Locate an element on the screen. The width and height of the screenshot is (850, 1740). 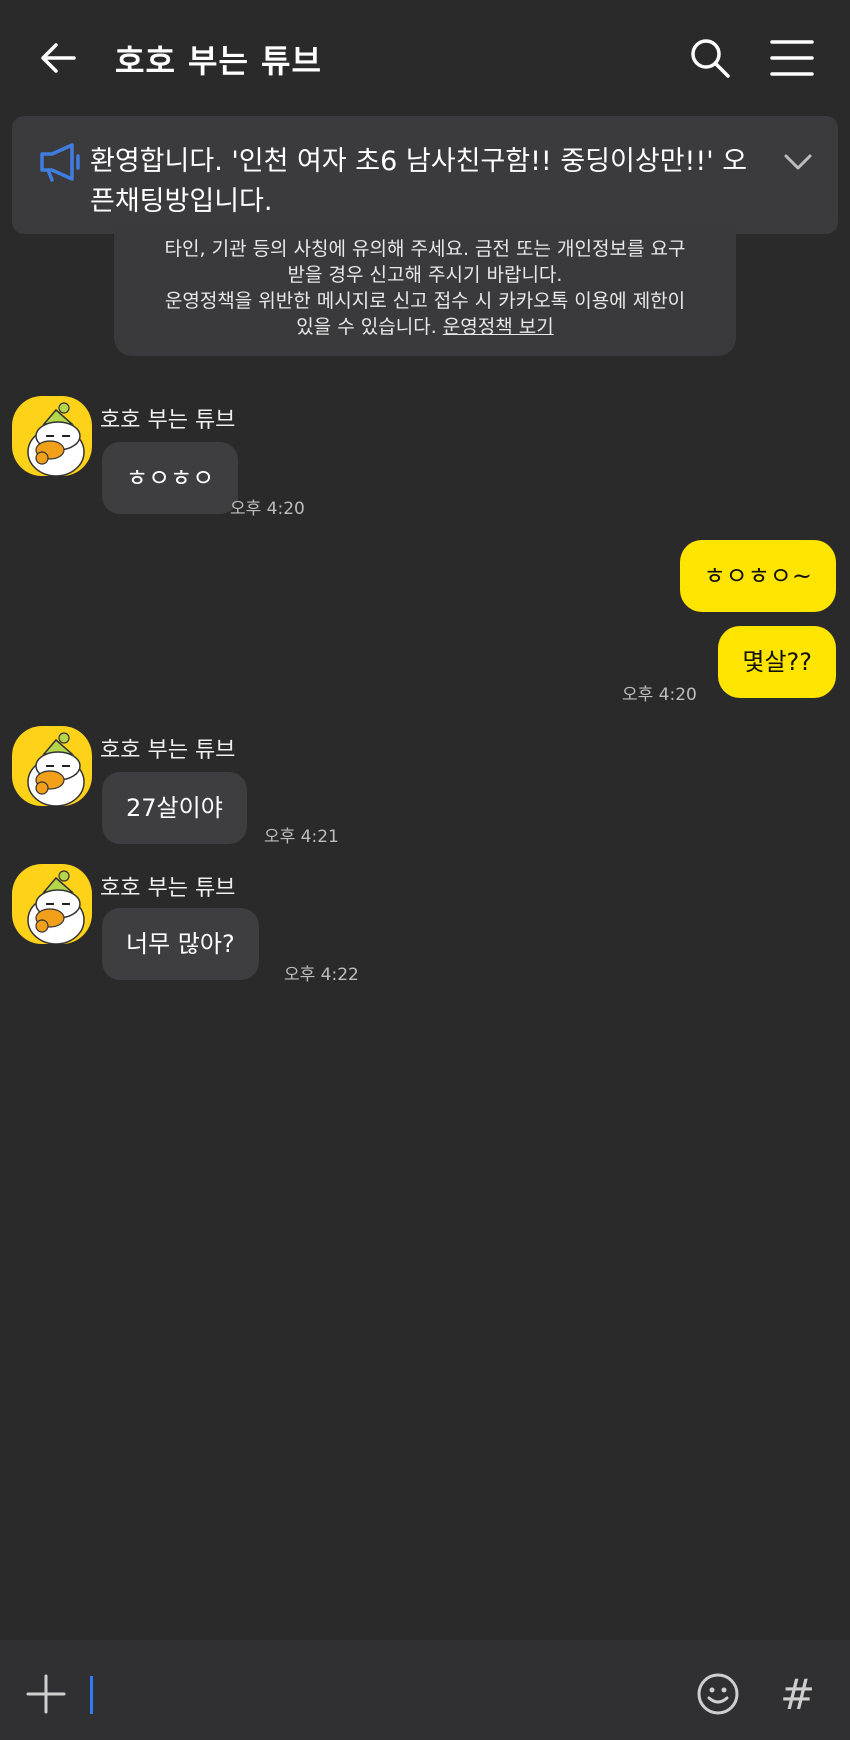
incoming-message: 27살이야 is located at coordinates (174, 808).